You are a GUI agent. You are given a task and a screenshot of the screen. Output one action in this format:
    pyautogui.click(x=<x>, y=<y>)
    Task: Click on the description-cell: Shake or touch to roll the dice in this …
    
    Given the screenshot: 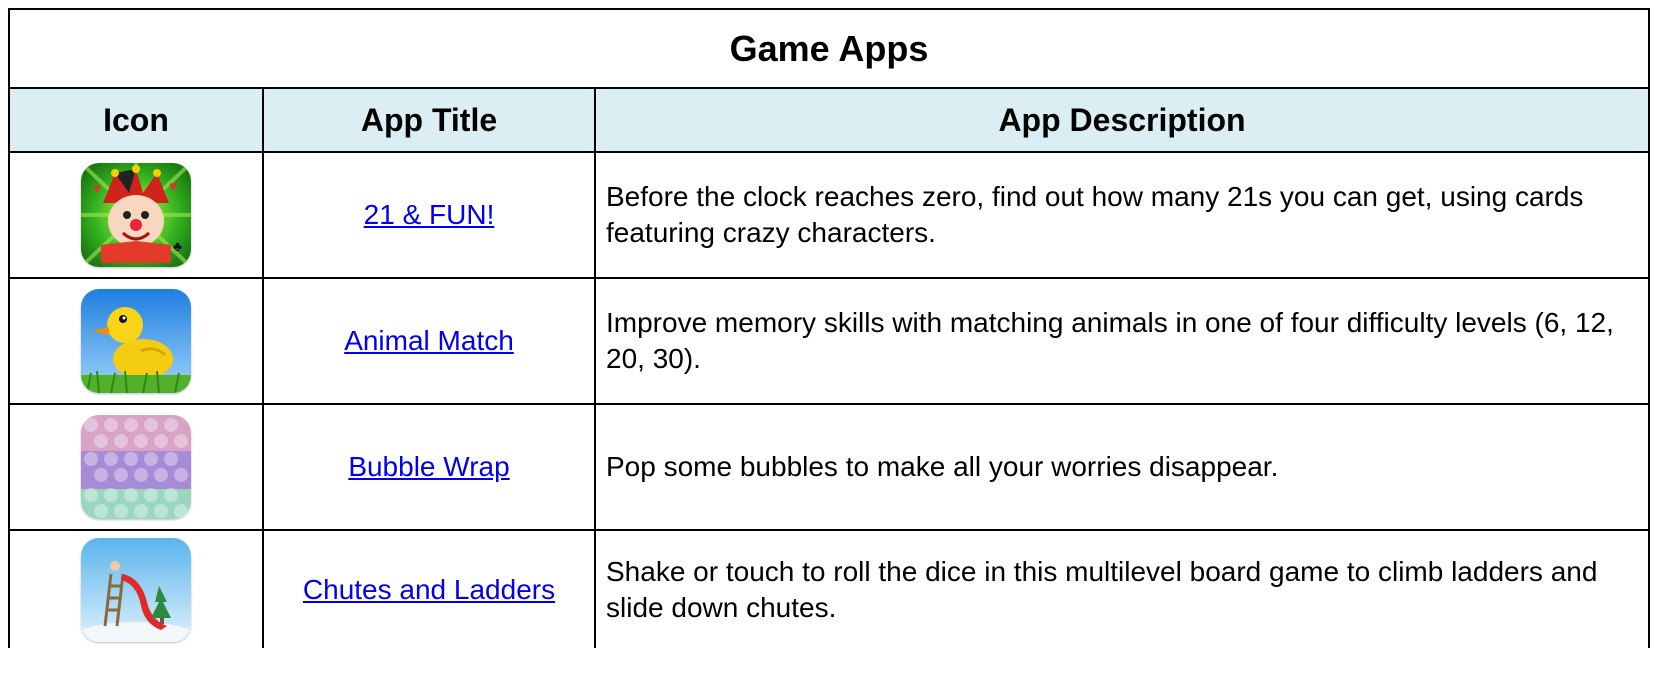 What is the action you would take?
    pyautogui.click(x=1122, y=588)
    